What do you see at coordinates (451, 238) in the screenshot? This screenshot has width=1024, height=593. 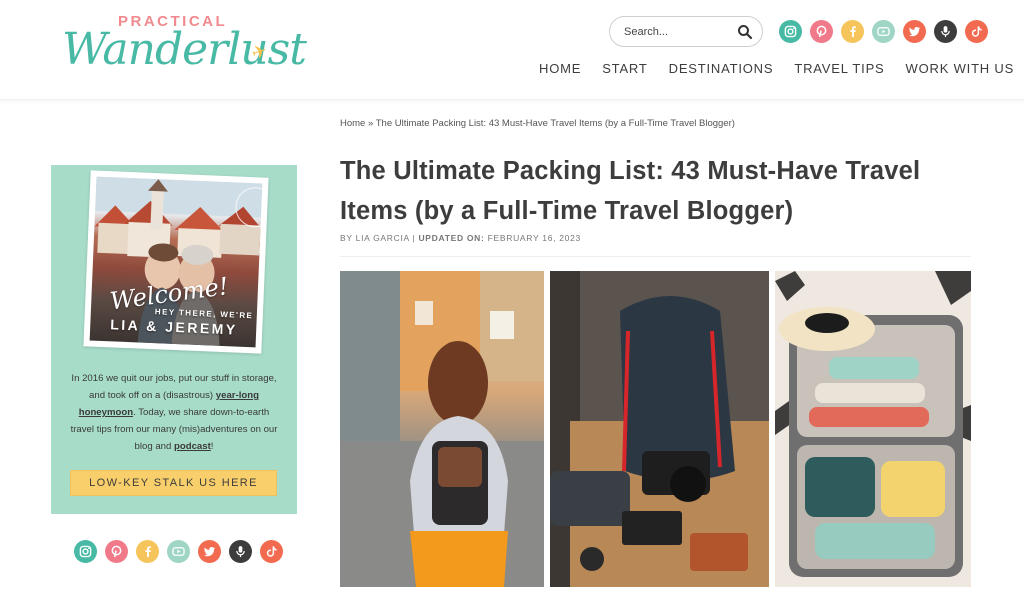 I see `byline-updated-label: UPDATED ON:` at bounding box center [451, 238].